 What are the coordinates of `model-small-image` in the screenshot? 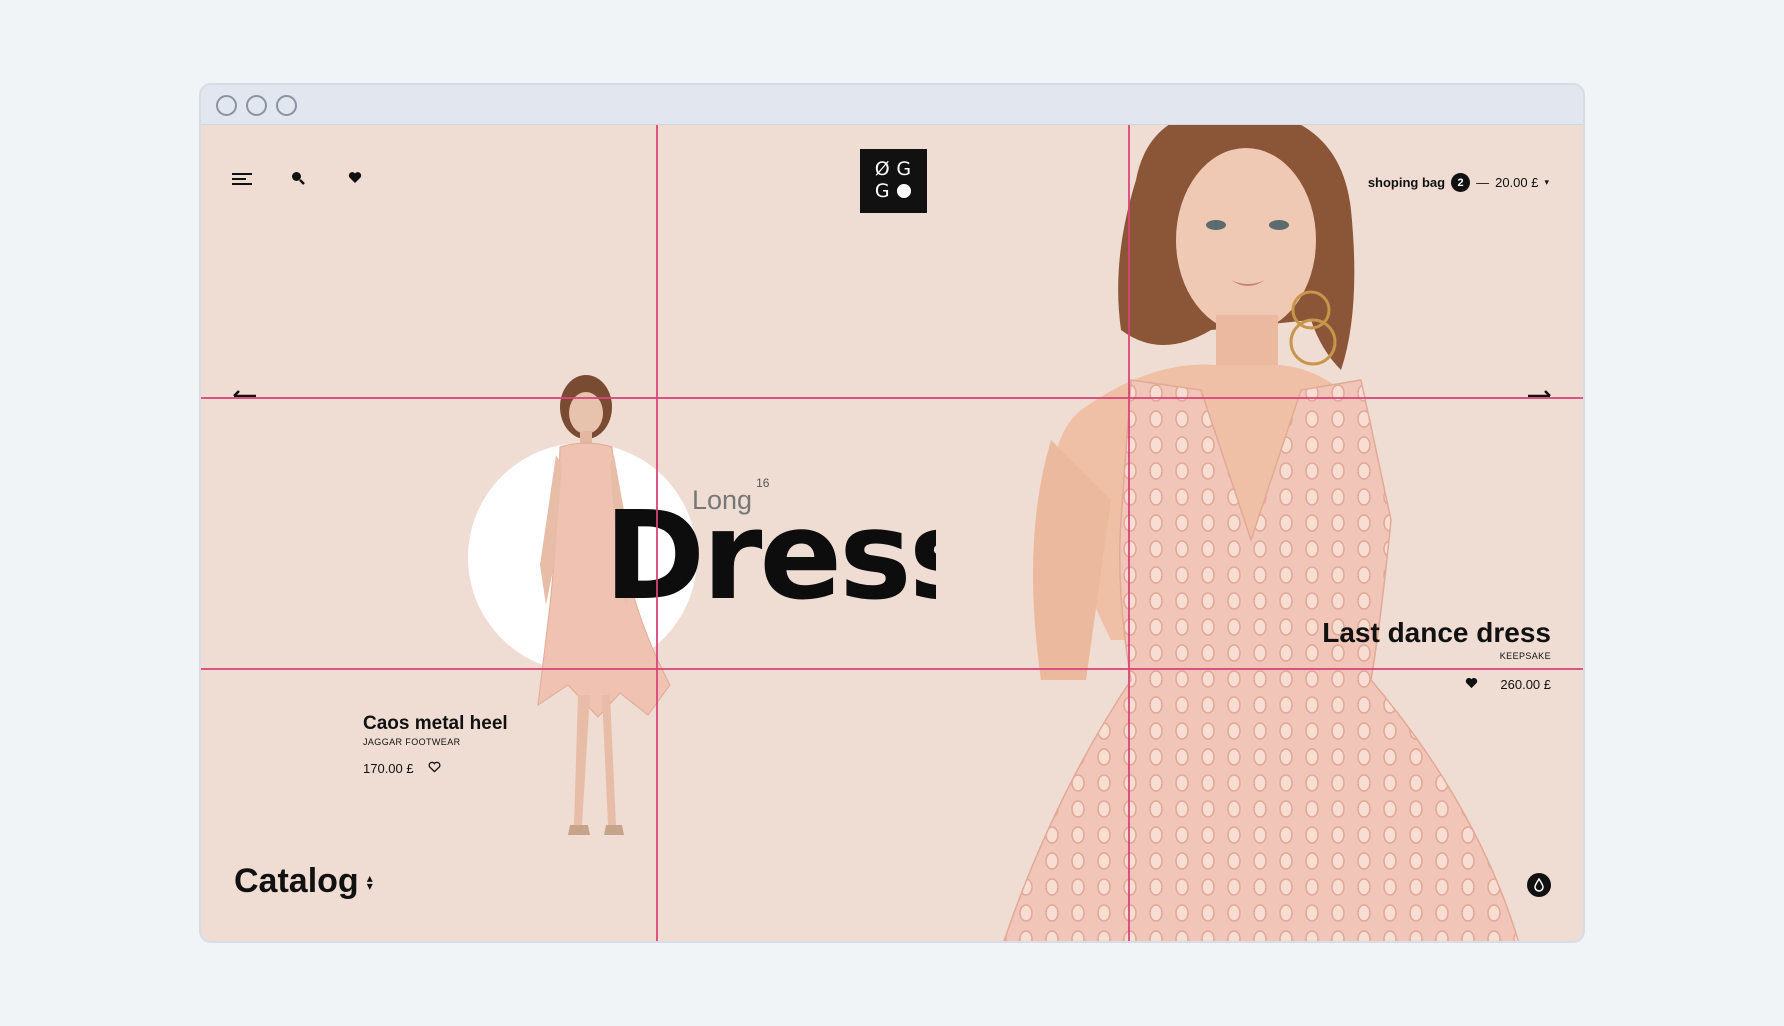 It's located at (604, 605).